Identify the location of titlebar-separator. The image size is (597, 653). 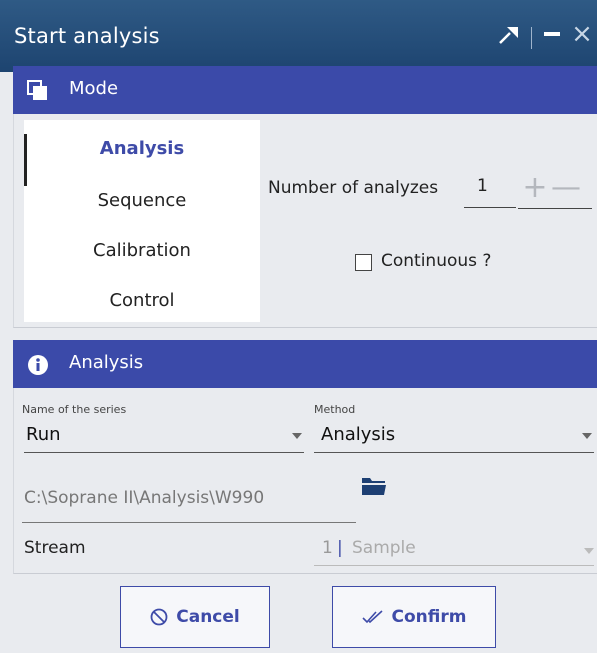
(531, 38).